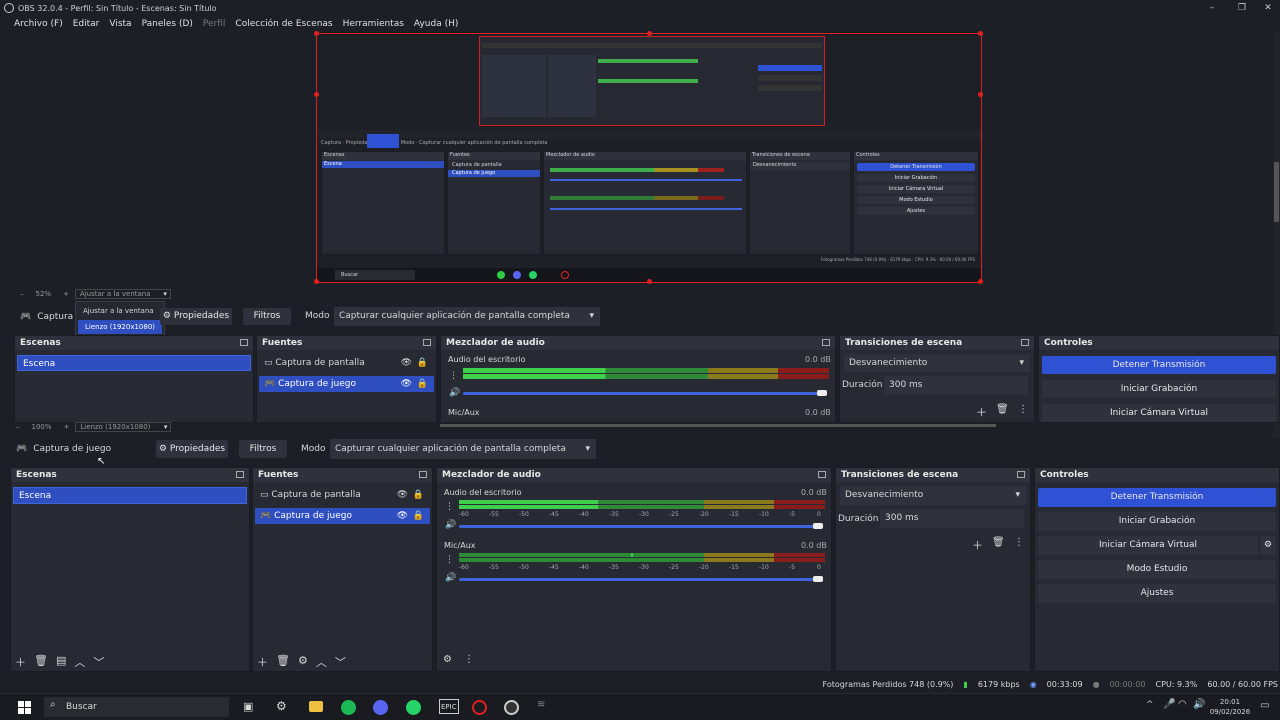 The width and height of the screenshot is (1280, 720). What do you see at coordinates (167, 24) in the screenshot?
I see `menu-paneles: Paneles (D)` at bounding box center [167, 24].